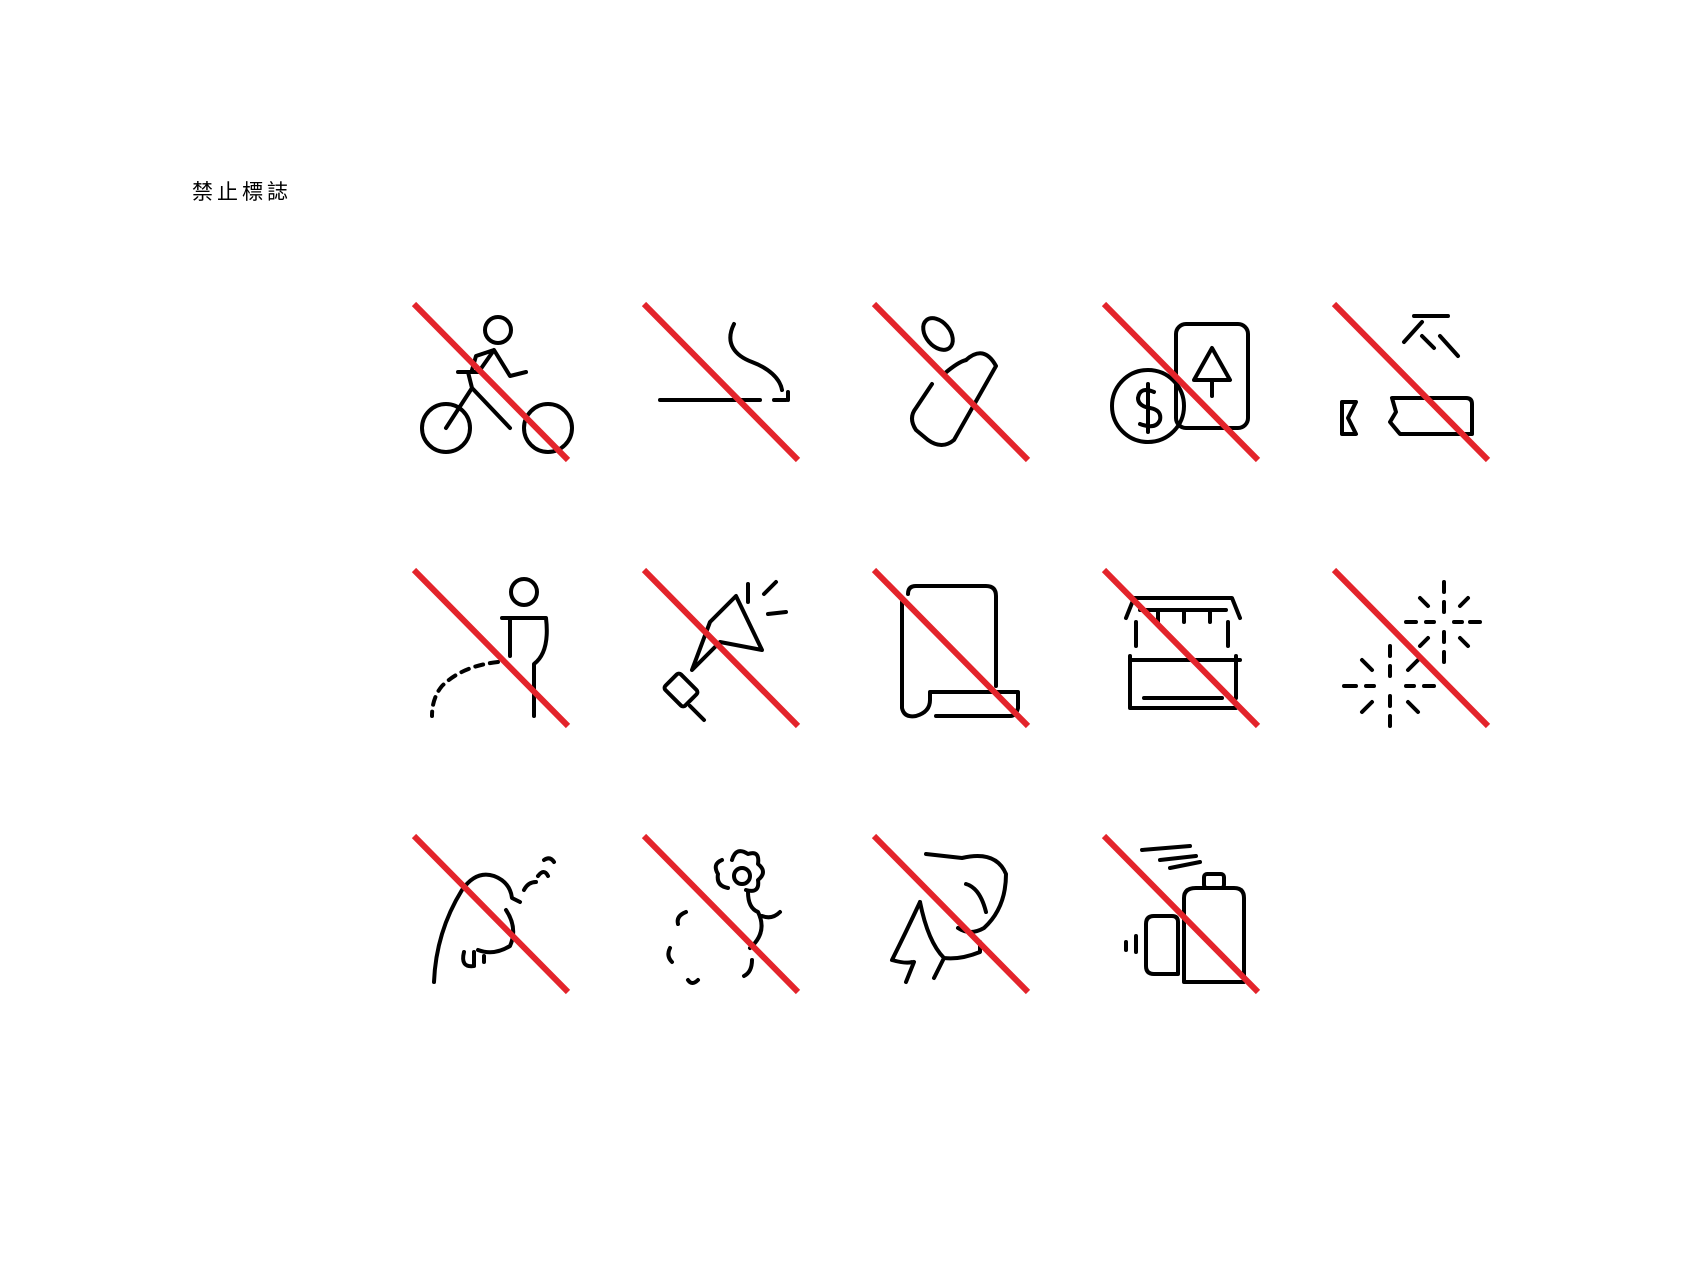  I want to click on no-gambling-sign, so click(1188, 388).